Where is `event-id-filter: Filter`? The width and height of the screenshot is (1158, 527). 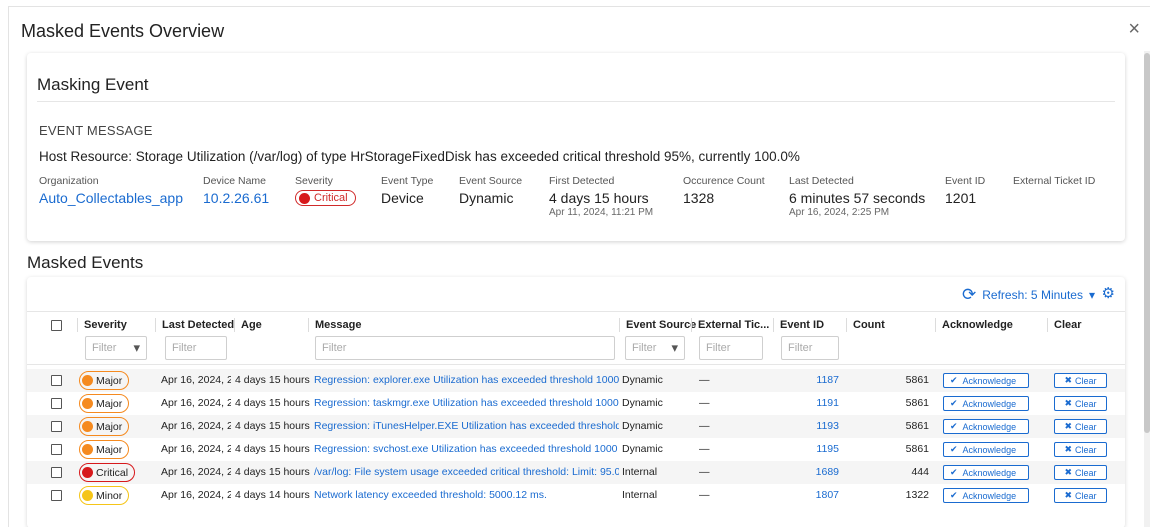
event-id-filter: Filter is located at coordinates (810, 348).